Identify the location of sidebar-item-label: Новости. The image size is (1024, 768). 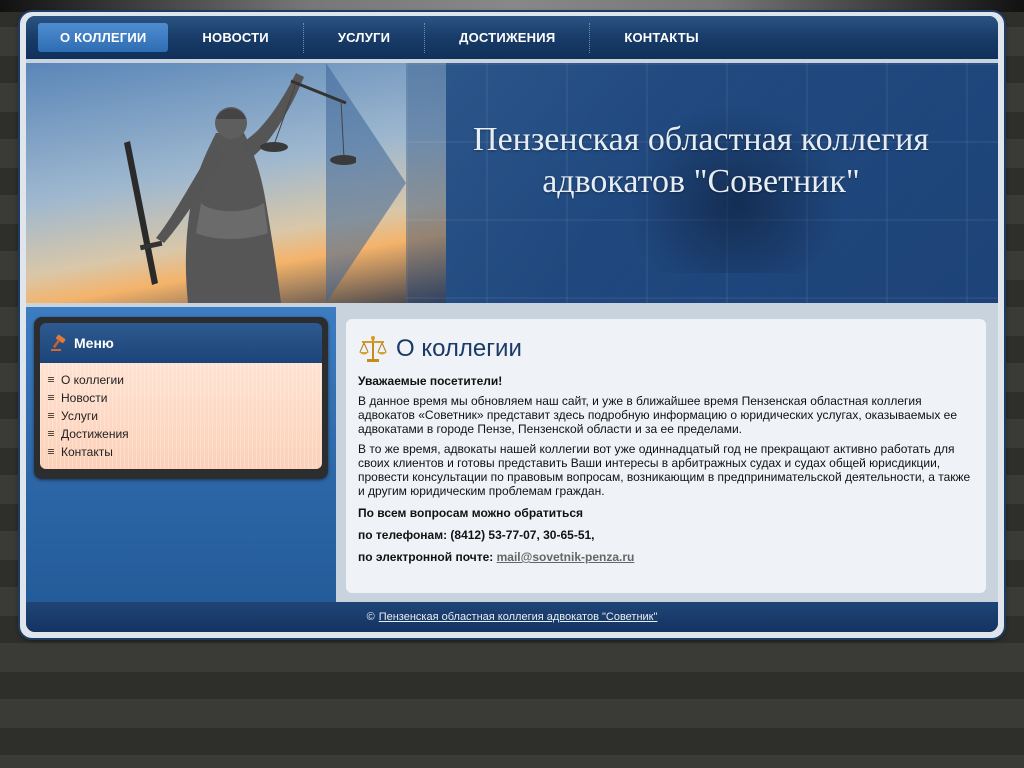
(84, 398).